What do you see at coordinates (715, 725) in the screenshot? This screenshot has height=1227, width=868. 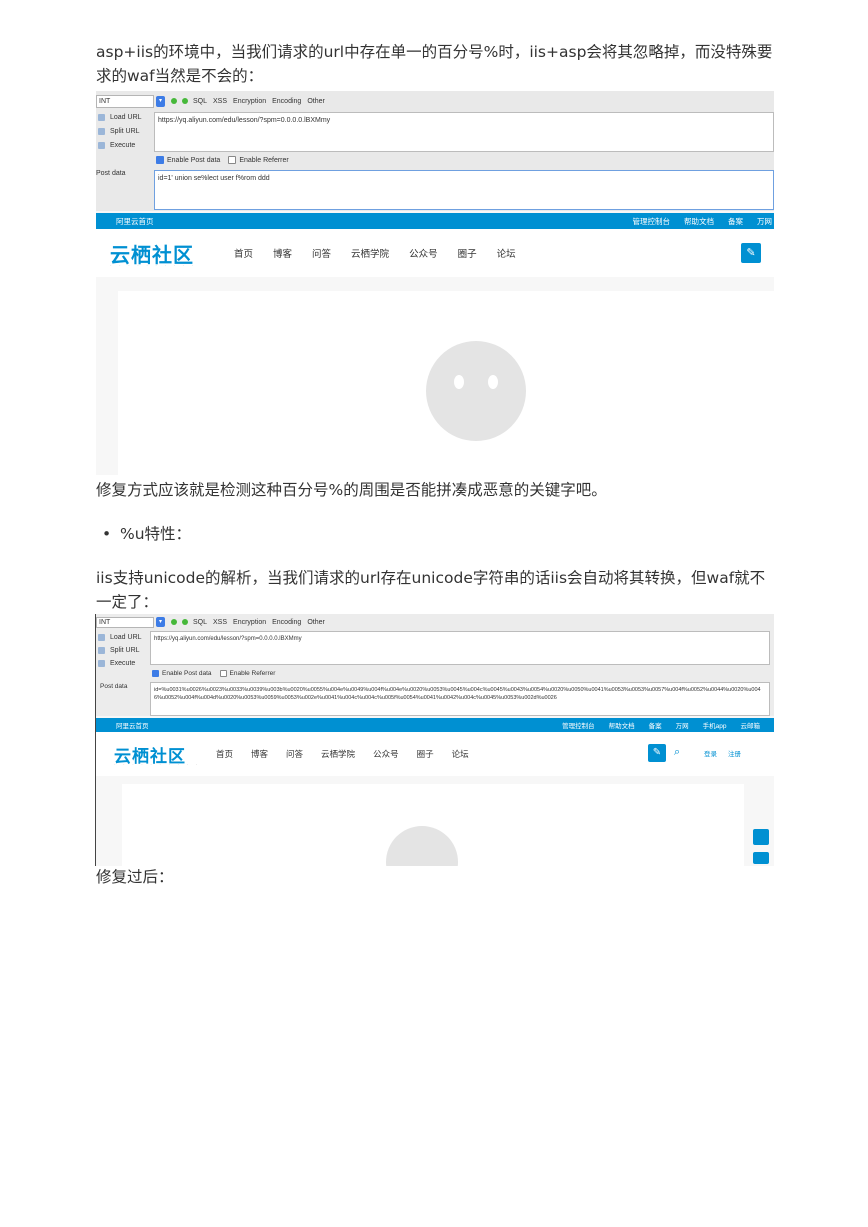 I see `topbar-mobile-app-link: 手机app` at bounding box center [715, 725].